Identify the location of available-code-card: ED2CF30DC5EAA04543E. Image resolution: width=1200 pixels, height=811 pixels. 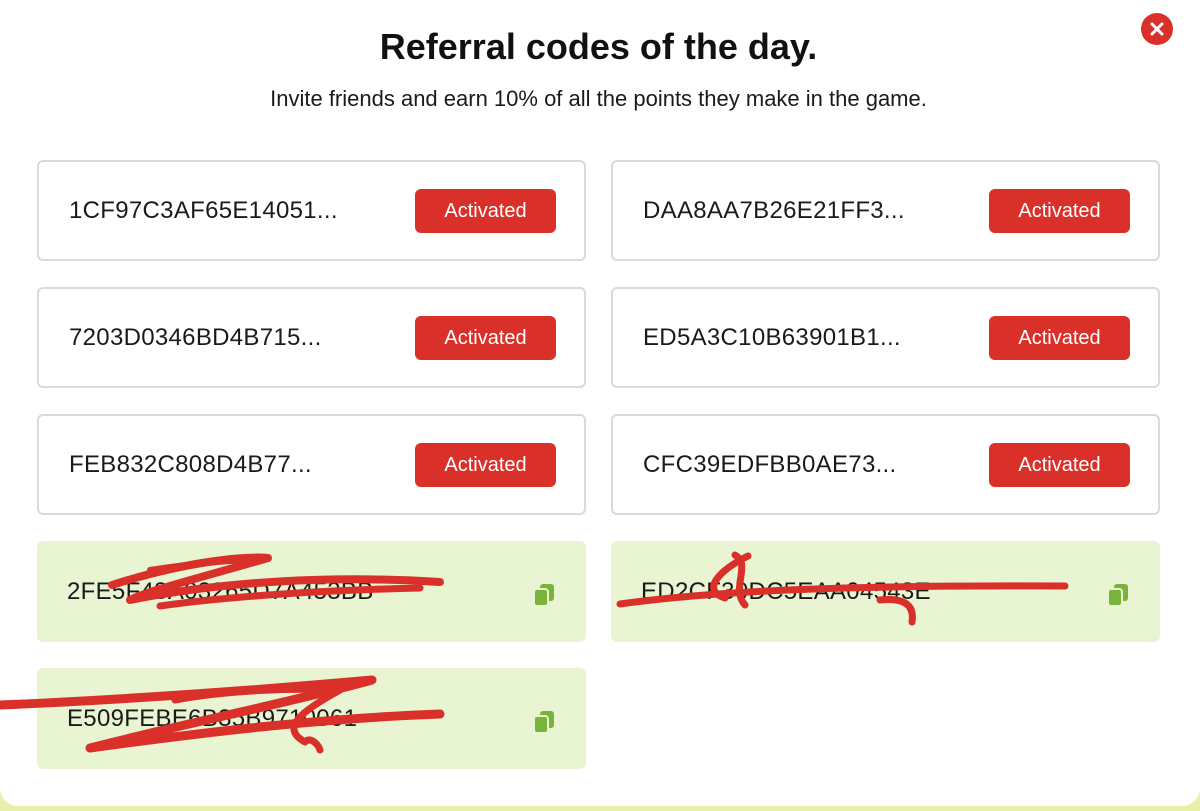
(885, 591).